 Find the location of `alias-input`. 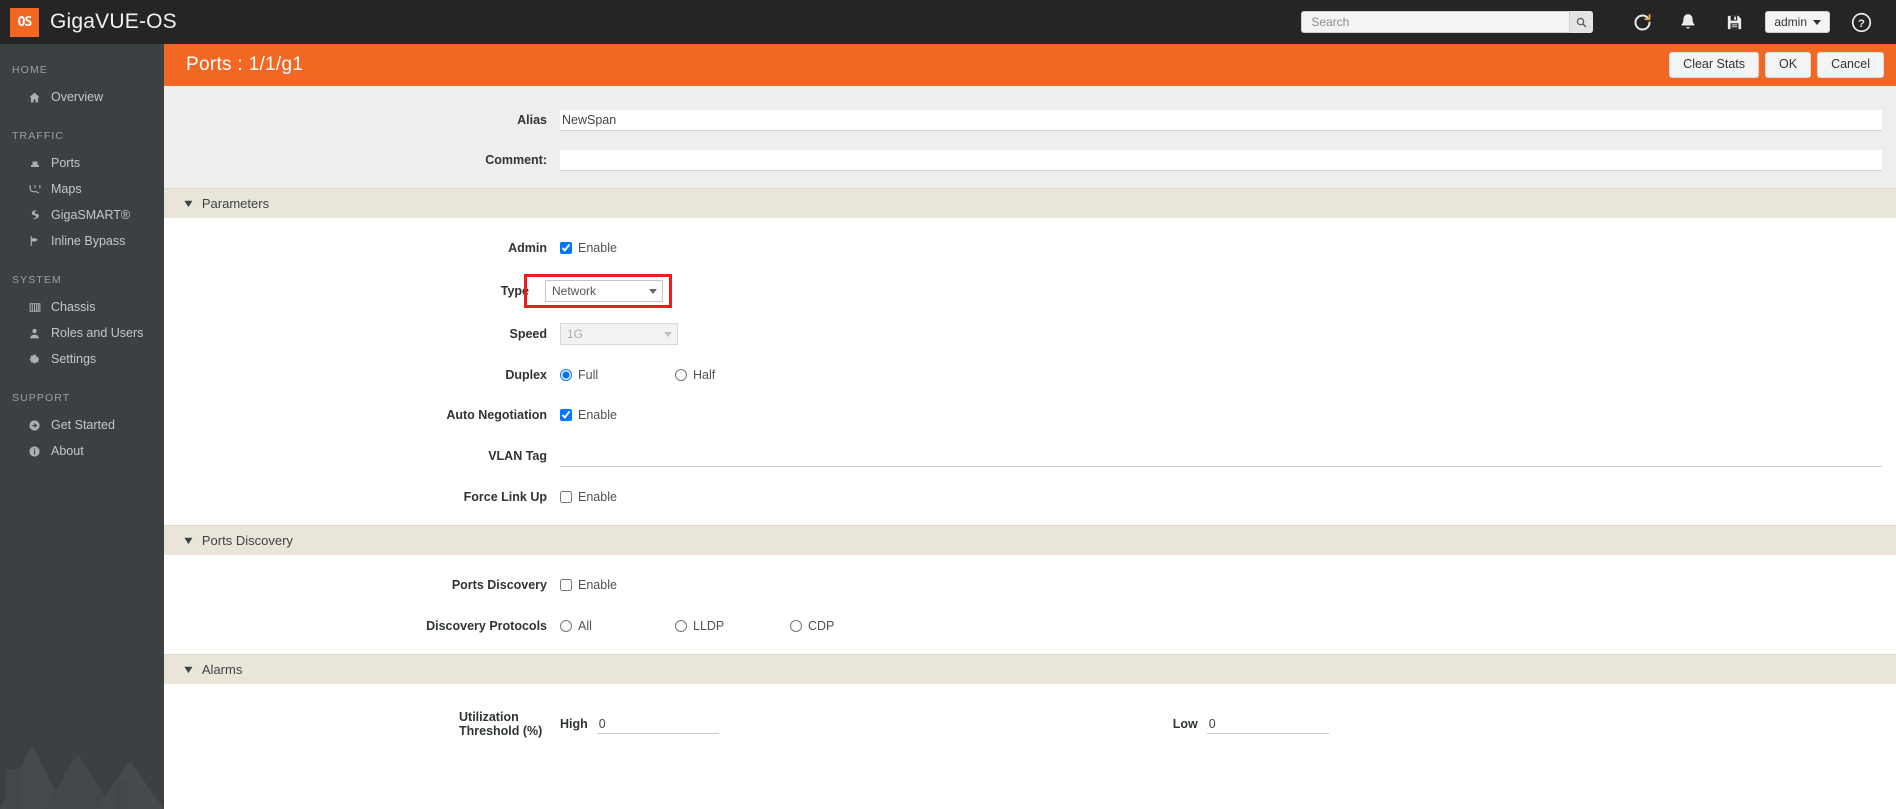

alias-input is located at coordinates (1221, 120).